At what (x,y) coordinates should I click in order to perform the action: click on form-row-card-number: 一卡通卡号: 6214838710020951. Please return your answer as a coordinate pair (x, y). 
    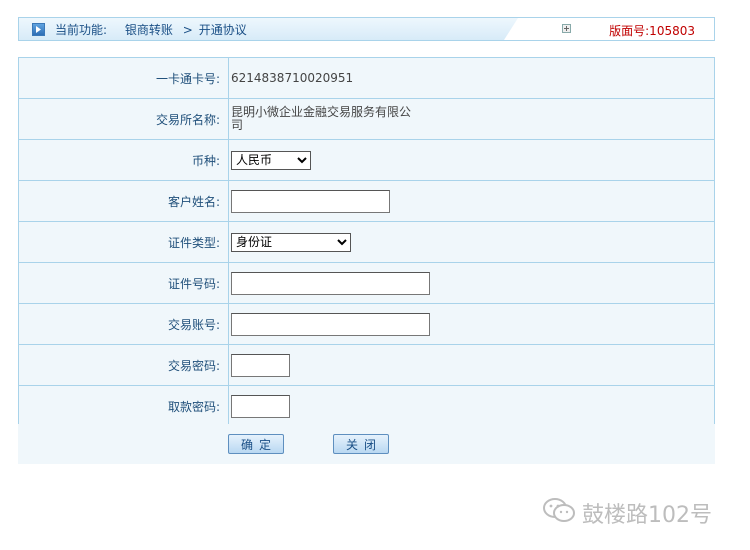
    Looking at the image, I should click on (366, 78).